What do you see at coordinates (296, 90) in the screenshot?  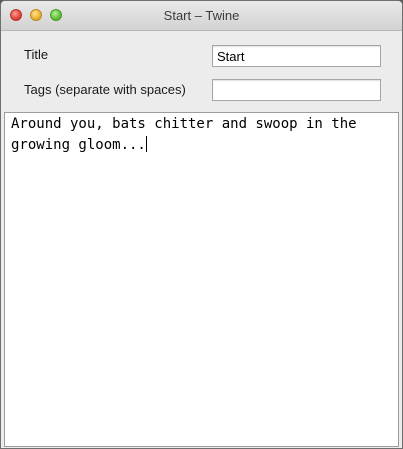 I see `tags-input` at bounding box center [296, 90].